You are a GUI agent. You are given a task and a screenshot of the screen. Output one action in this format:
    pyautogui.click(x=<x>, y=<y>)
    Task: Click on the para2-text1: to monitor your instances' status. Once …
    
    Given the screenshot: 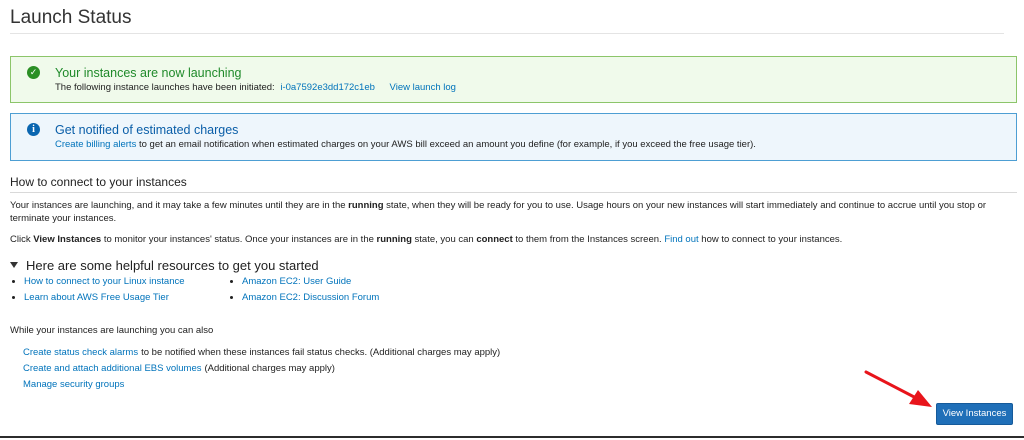 What is the action you would take?
    pyautogui.click(x=238, y=239)
    